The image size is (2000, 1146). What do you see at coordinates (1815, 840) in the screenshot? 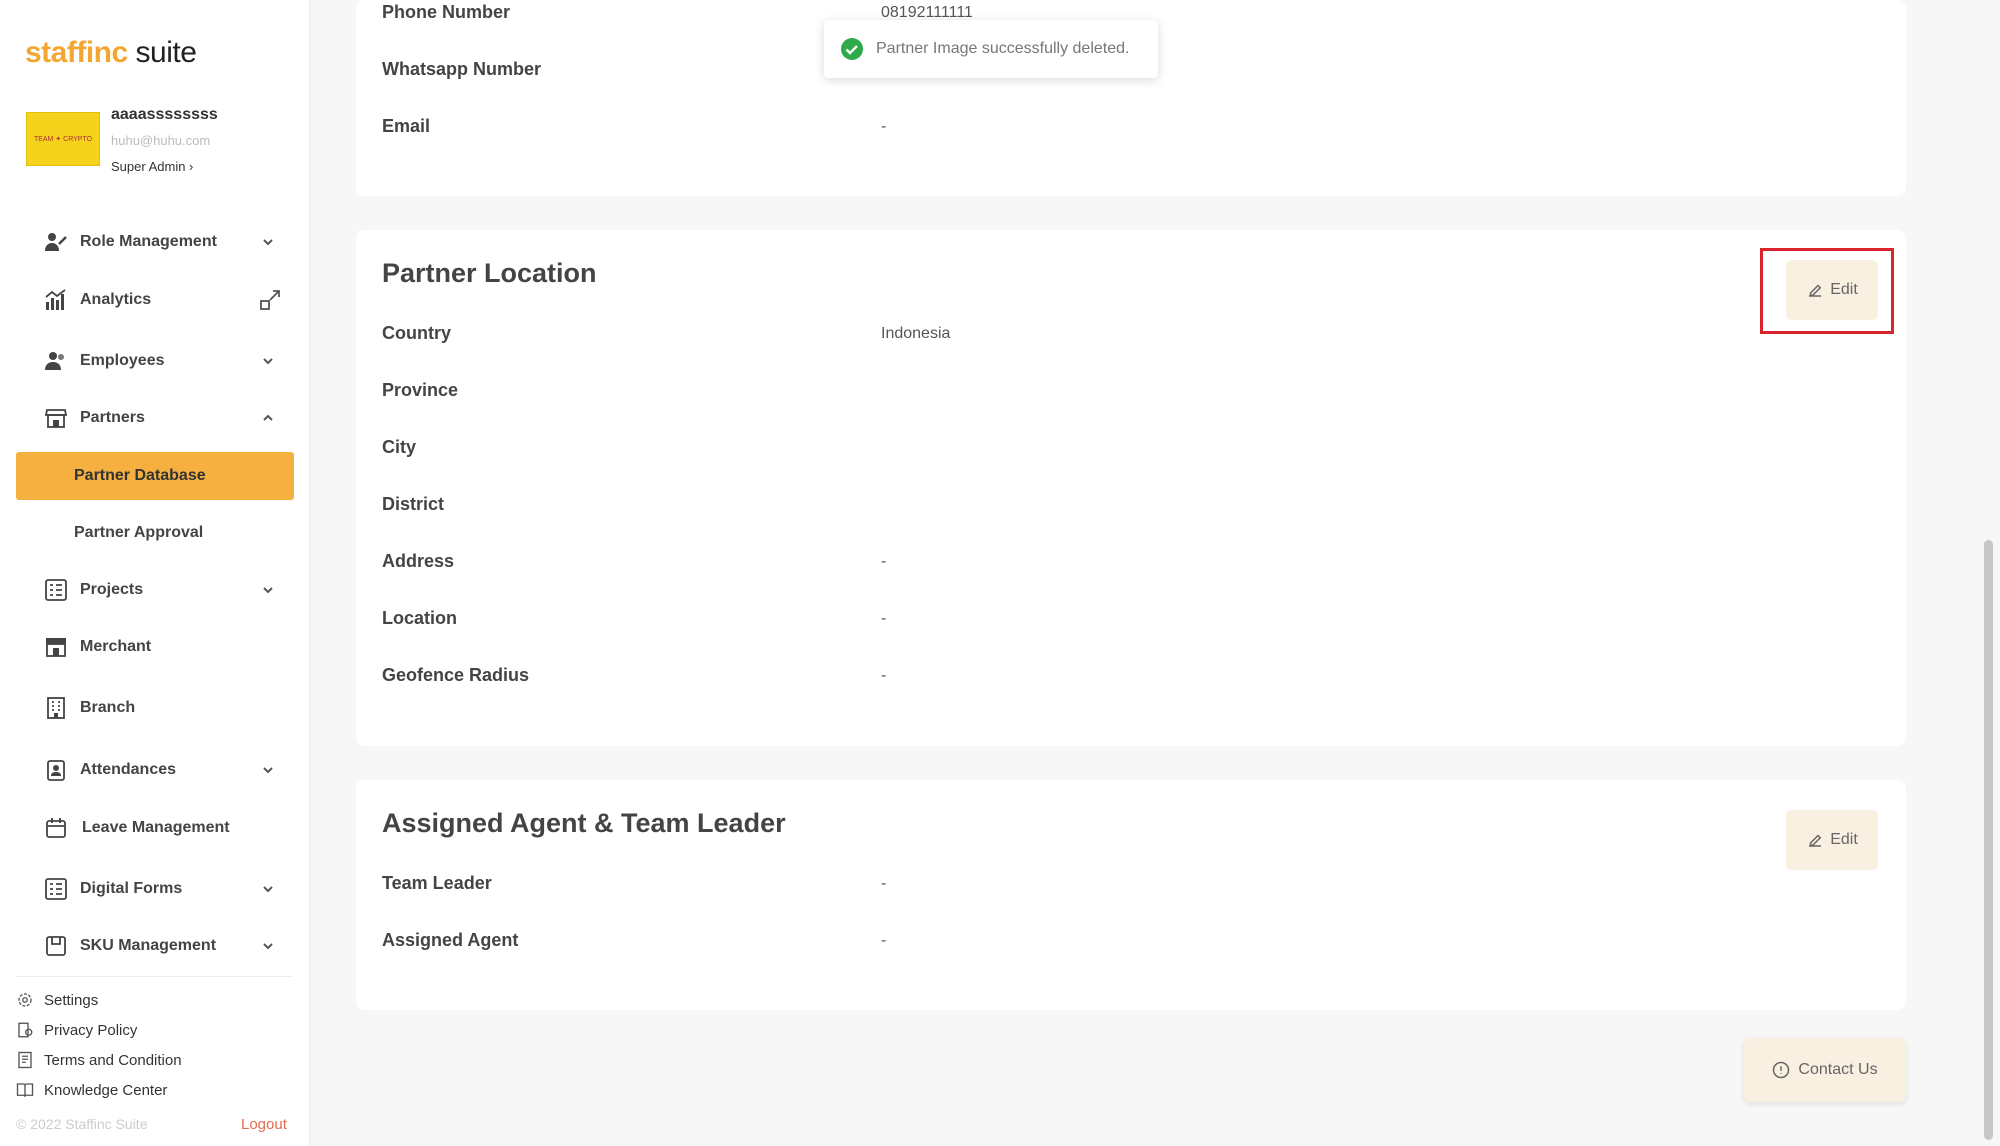
I see `pencil-icon` at bounding box center [1815, 840].